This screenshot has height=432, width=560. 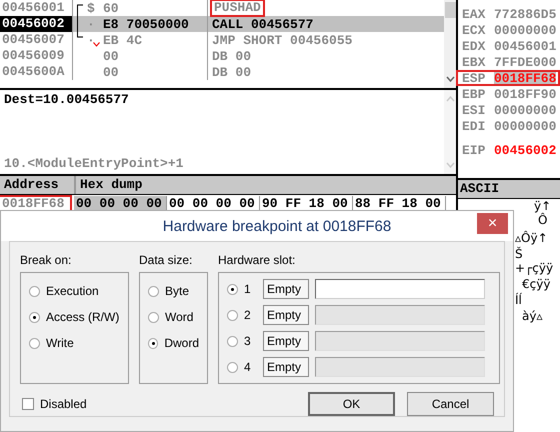 I want to click on bytes-cell-text: E8 70050000, so click(x=146, y=24).